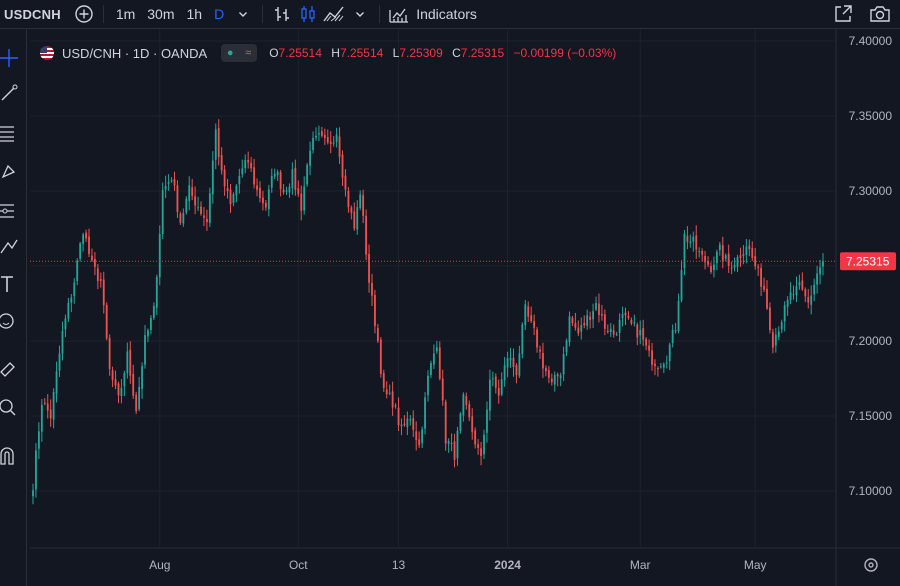 This screenshot has height=586, width=900. What do you see at coordinates (134, 53) in the screenshot?
I see `chart-title: USD/CNH · 1D · OANDA` at bounding box center [134, 53].